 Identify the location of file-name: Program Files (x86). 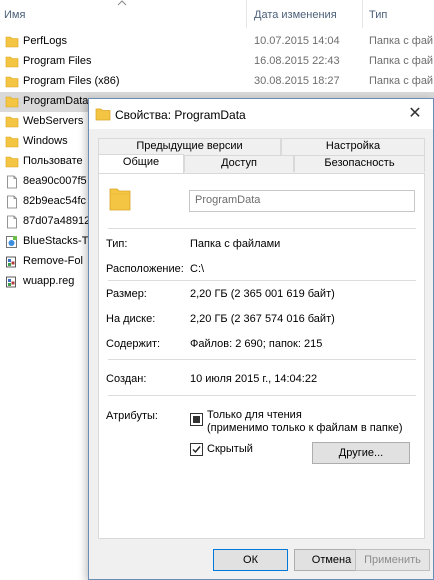
(71, 81).